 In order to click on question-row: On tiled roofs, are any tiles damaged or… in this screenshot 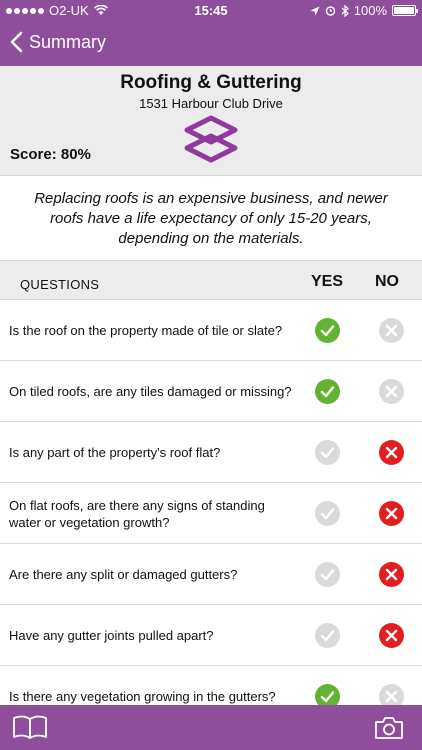, I will do `click(211, 391)`.